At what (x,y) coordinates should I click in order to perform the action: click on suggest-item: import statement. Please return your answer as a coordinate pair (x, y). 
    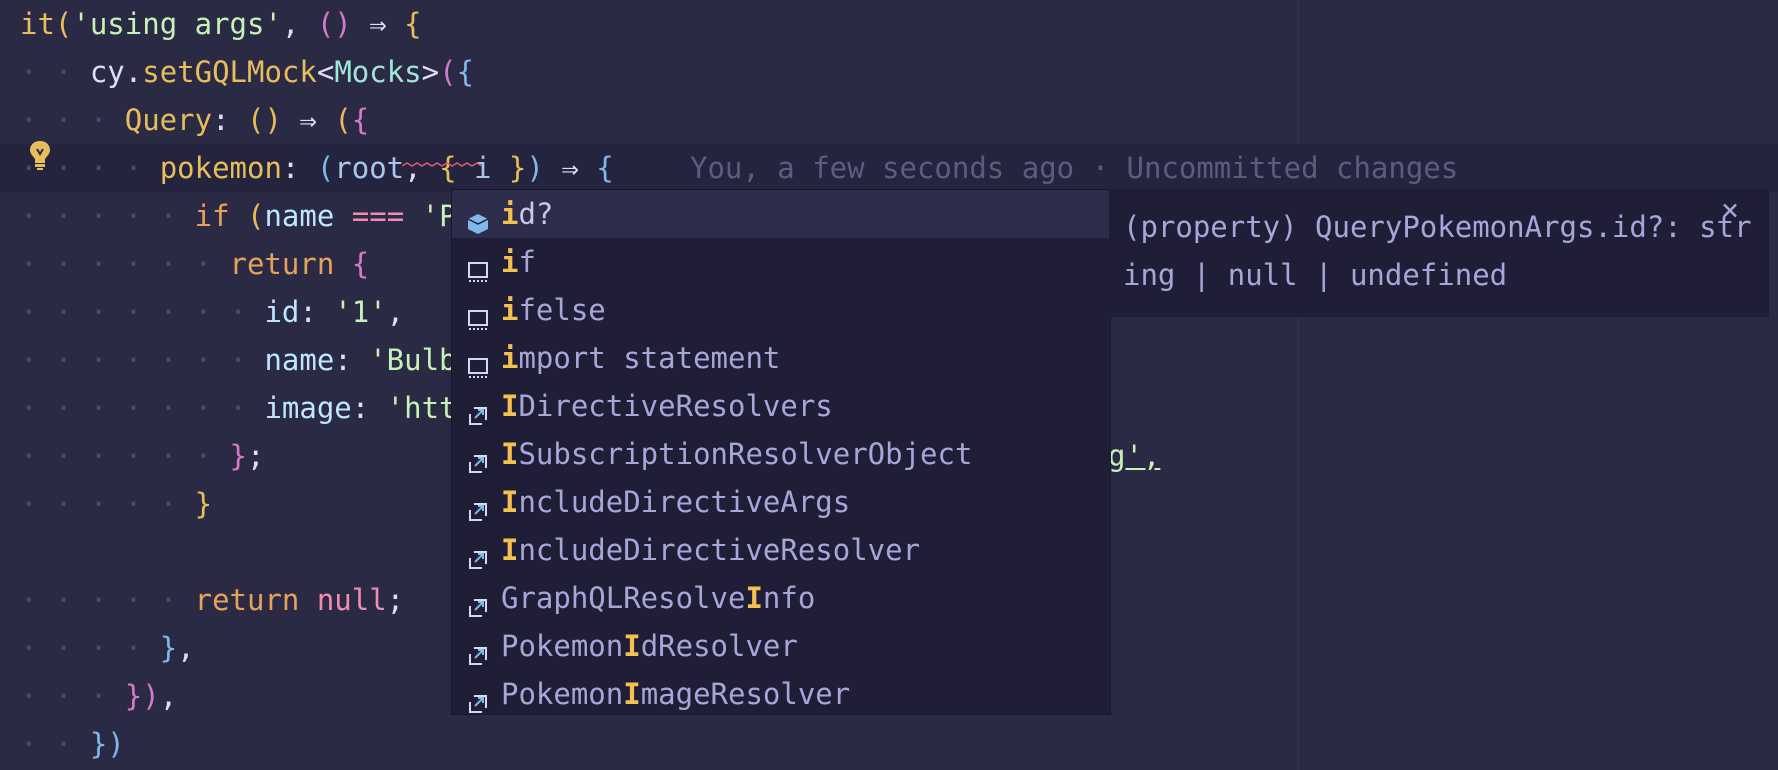
    Looking at the image, I should click on (781, 358).